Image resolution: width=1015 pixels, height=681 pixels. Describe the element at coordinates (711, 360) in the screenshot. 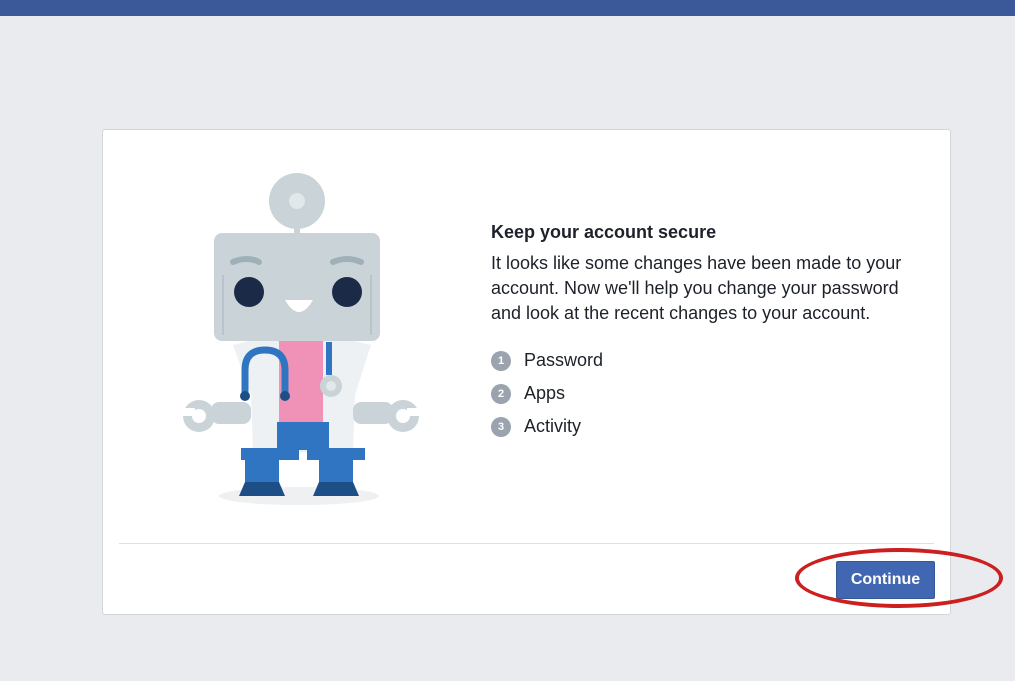

I see `step-password: 1 Password` at that location.